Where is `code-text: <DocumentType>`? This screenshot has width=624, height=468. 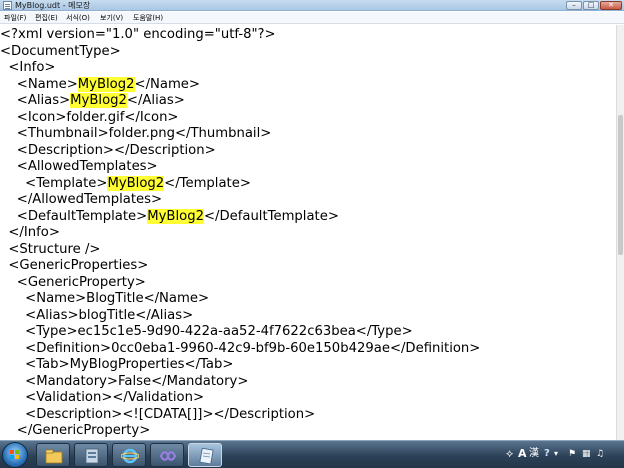
code-text: <DocumentType> is located at coordinates (60, 51).